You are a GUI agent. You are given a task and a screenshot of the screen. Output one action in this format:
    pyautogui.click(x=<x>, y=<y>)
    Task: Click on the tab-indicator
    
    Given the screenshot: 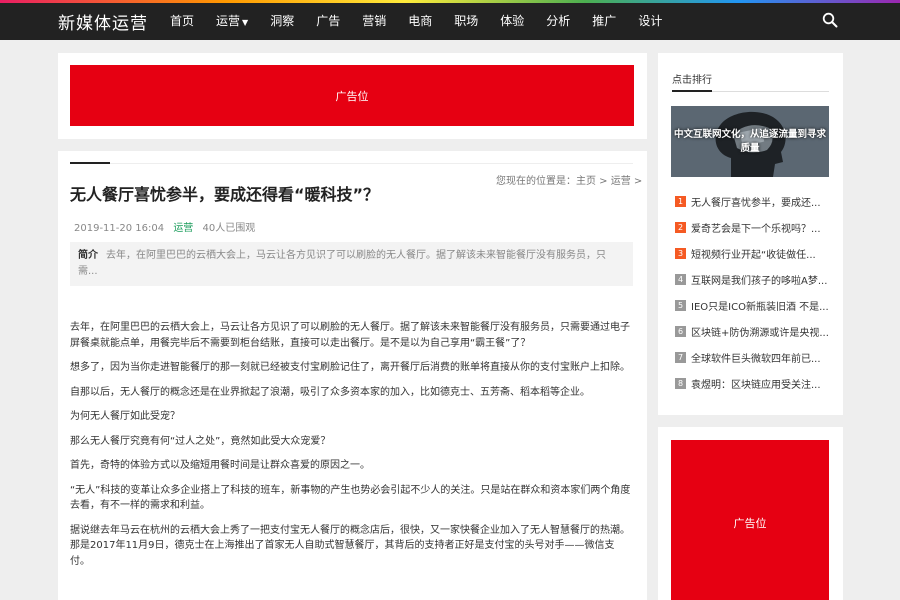 What is the action you would take?
    pyautogui.click(x=90, y=163)
    